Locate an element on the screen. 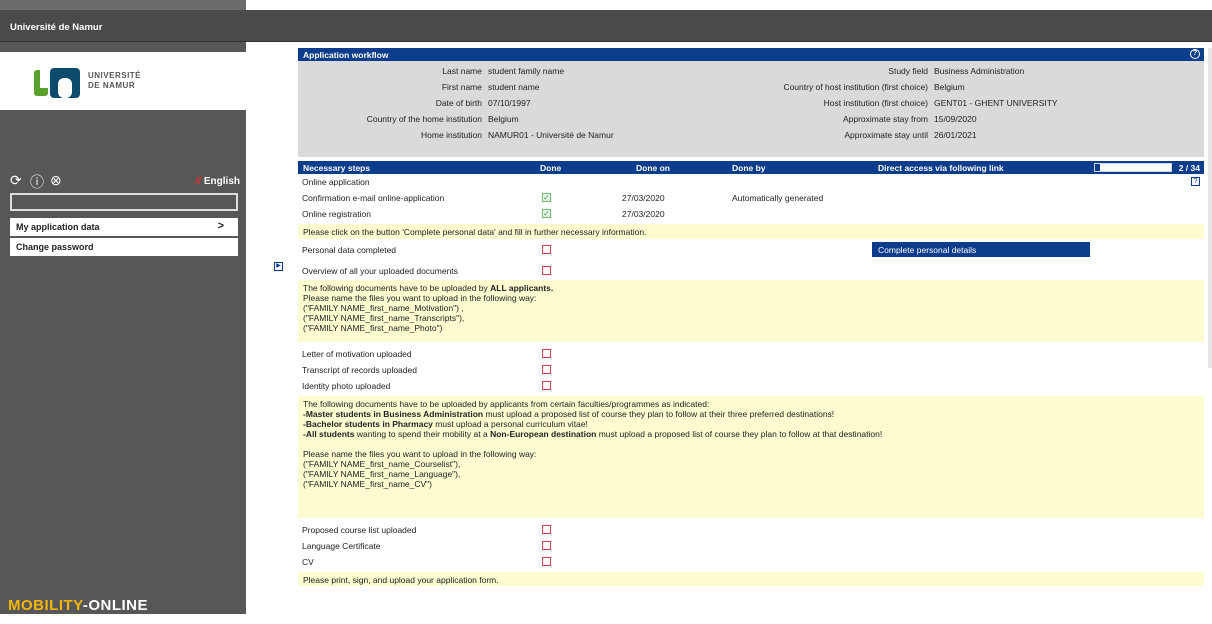 Image resolution: width=1212 pixels, height=624 pixels. university-name: Université de Namur is located at coordinates (56, 27).